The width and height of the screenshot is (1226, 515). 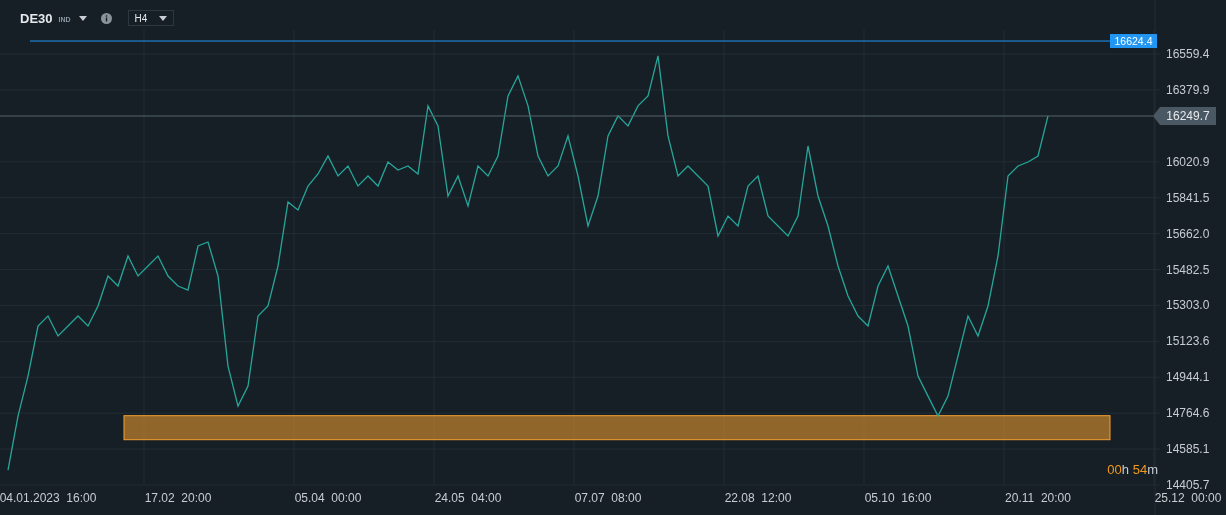 What do you see at coordinates (1188, 341) in the screenshot?
I see `axis-label: 15123.6` at bounding box center [1188, 341].